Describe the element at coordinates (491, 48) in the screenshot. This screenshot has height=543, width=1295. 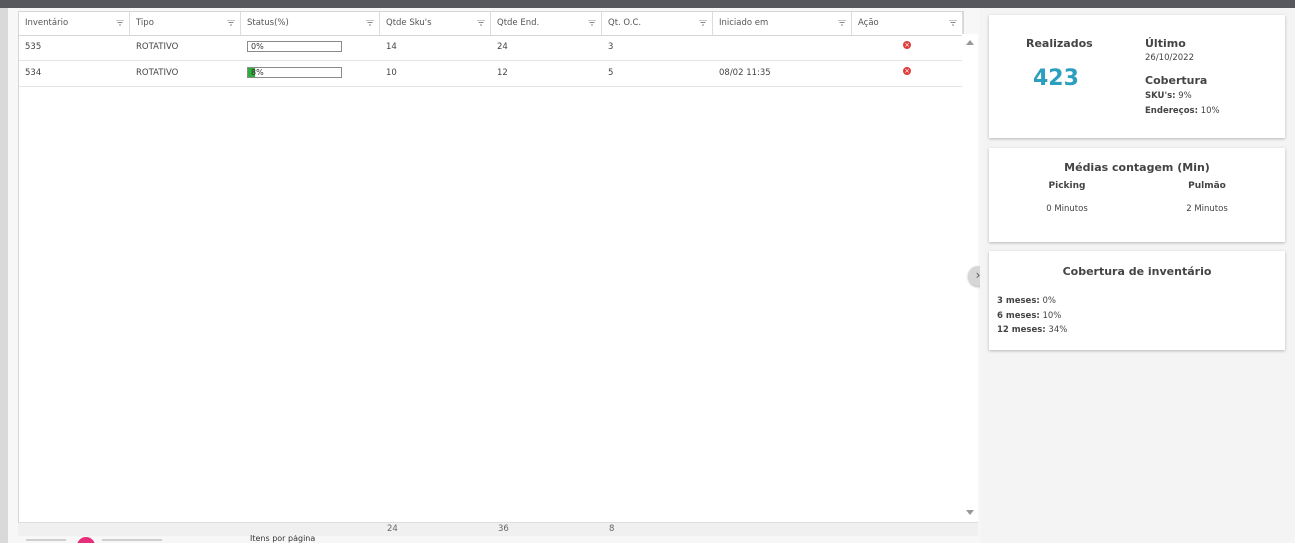
I see `table-row: 535 ROTATIVO 0% 14 24 3 ×` at that location.